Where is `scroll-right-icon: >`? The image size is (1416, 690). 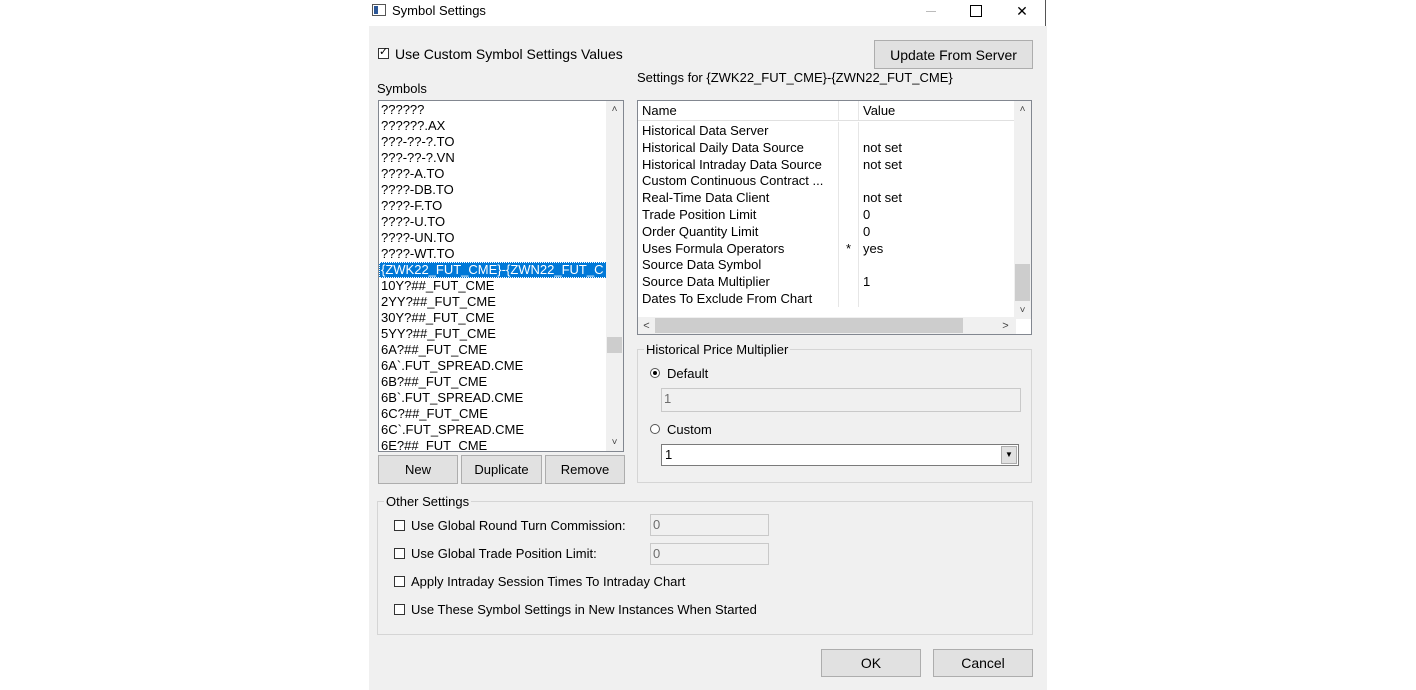
scroll-right-icon: > is located at coordinates (1005, 325).